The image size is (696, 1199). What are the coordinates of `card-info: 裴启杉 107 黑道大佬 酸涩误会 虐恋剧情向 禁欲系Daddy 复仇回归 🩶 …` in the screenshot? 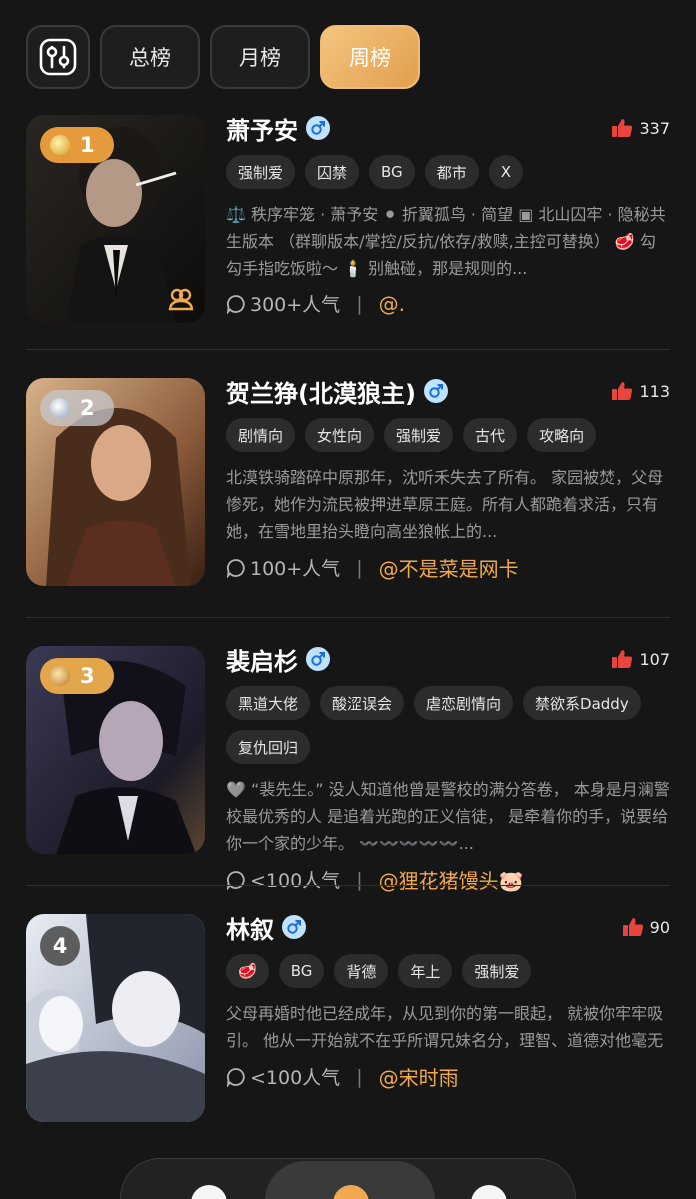 It's located at (448, 769).